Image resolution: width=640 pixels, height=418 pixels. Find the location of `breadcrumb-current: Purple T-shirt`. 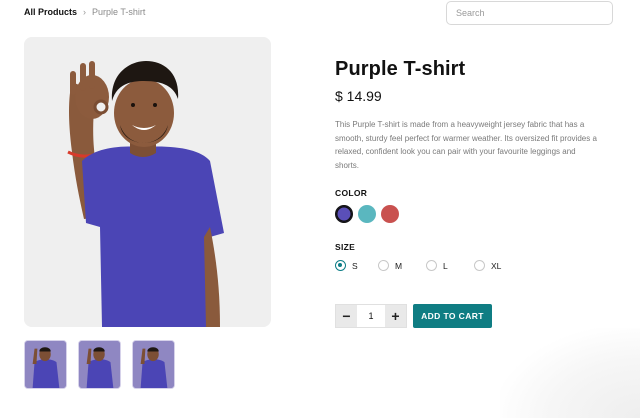

breadcrumb-current: Purple T-shirt is located at coordinates (119, 12).